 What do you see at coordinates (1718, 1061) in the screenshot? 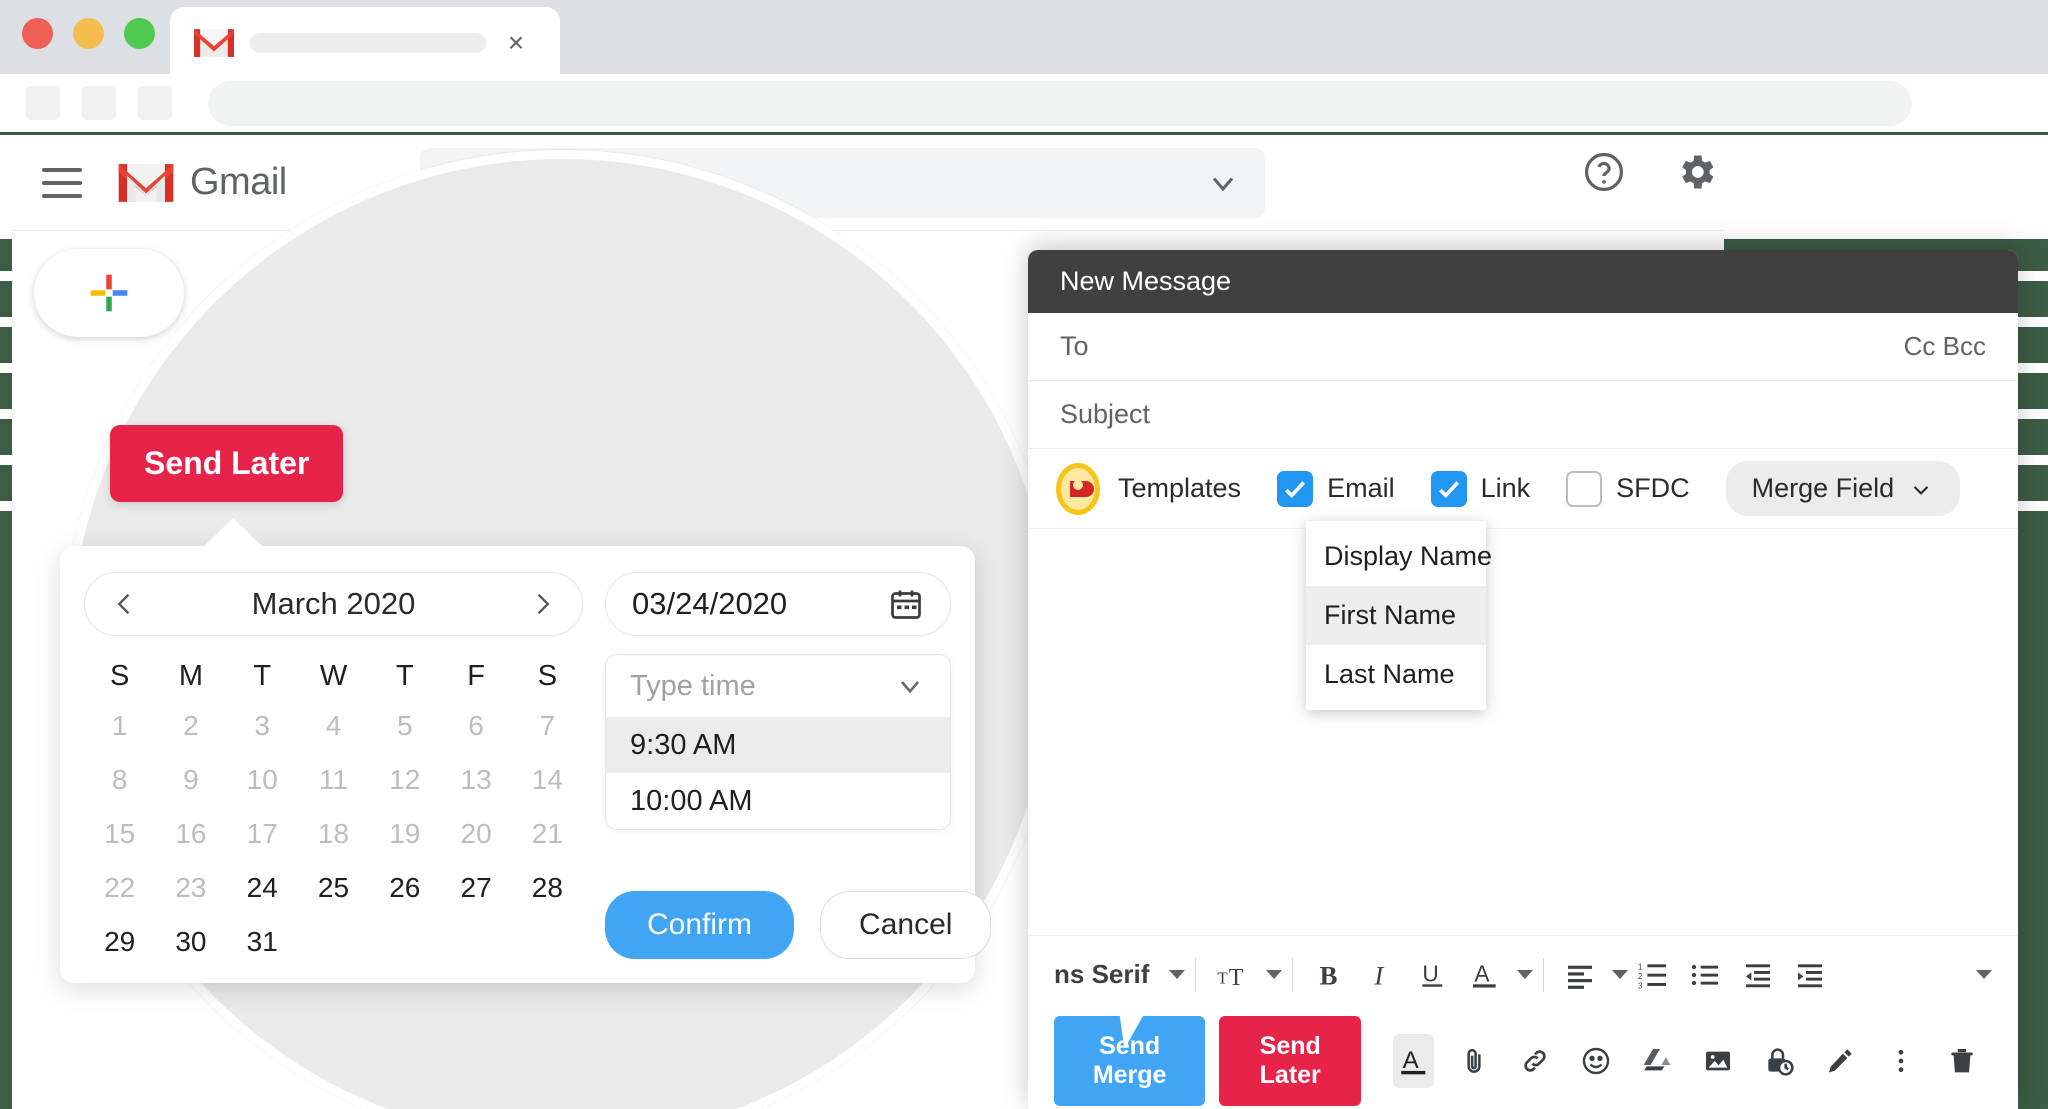
I see `image-icon` at bounding box center [1718, 1061].